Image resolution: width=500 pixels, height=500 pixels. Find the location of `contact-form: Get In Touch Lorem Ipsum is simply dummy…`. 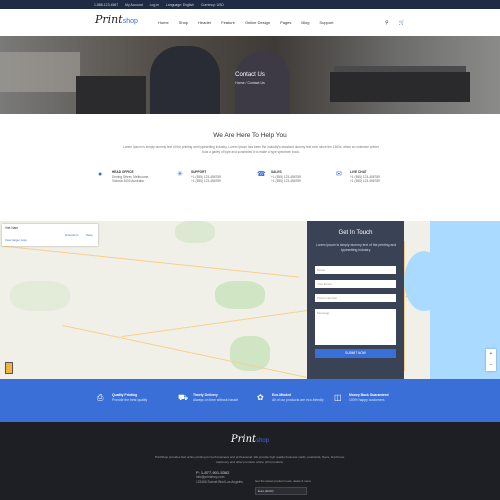

contact-form: Get In Touch Lorem Ipsum is simply dummy… is located at coordinates (355, 300).